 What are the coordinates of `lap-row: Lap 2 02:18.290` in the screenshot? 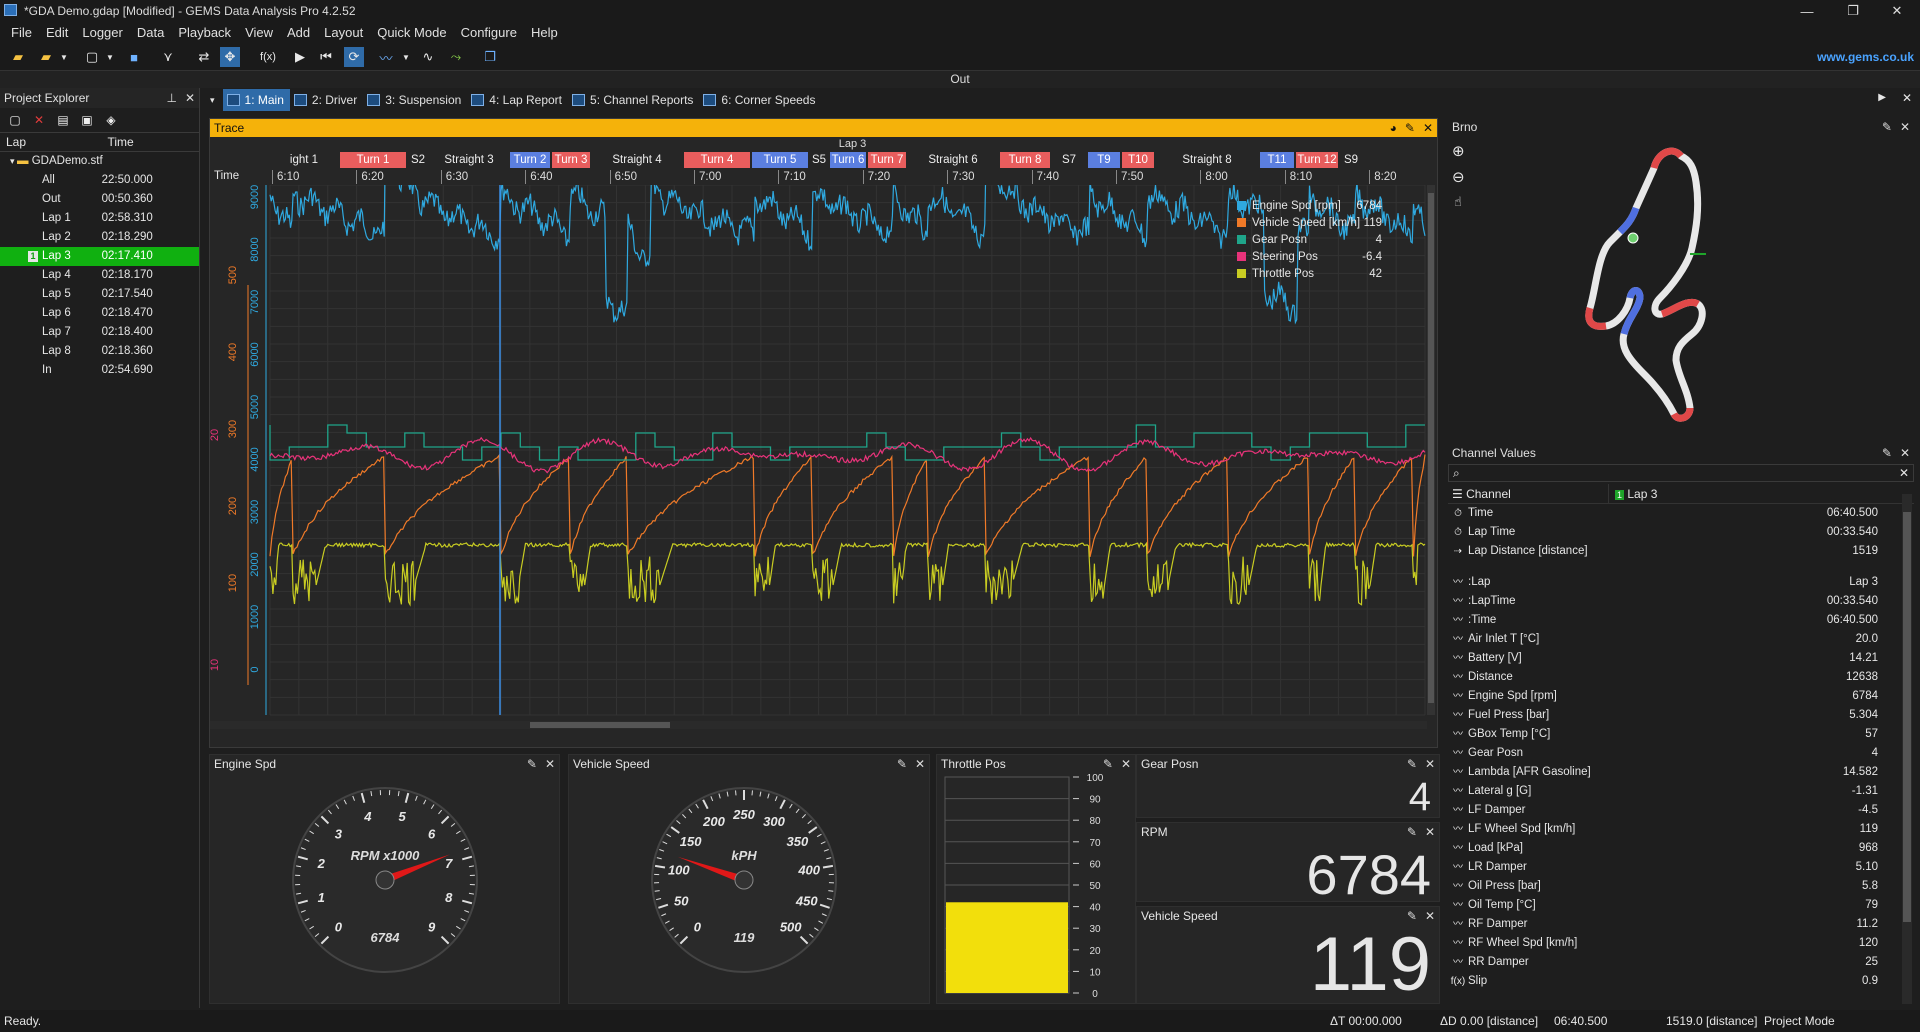 It's located at (99, 237).